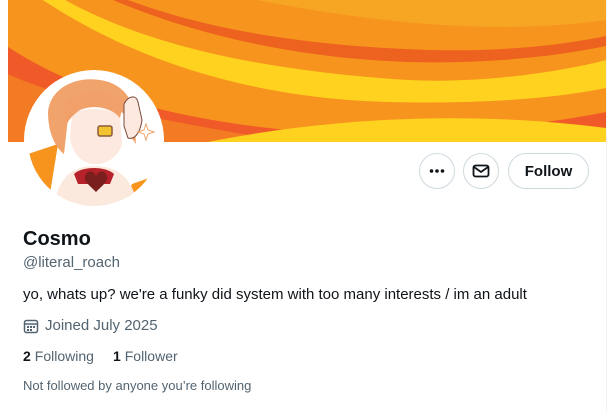 The image size is (613, 412). I want to click on mutual-followers-note: Not followed by anyone you’re following, so click(137, 385).